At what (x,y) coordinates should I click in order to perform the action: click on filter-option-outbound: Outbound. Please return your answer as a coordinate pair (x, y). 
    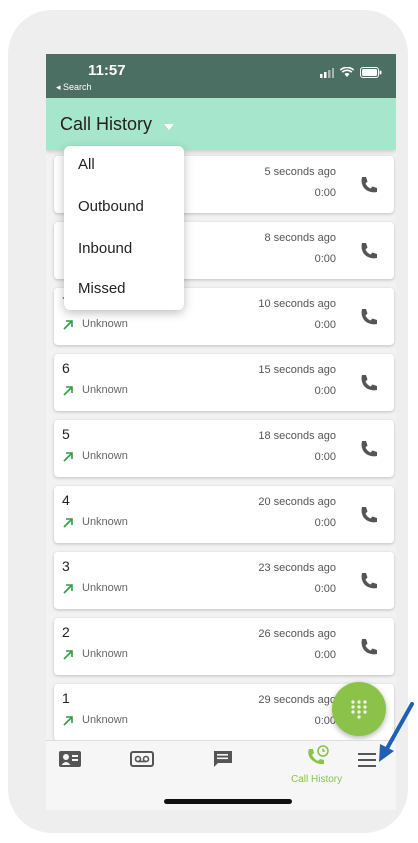
    Looking at the image, I should click on (111, 206).